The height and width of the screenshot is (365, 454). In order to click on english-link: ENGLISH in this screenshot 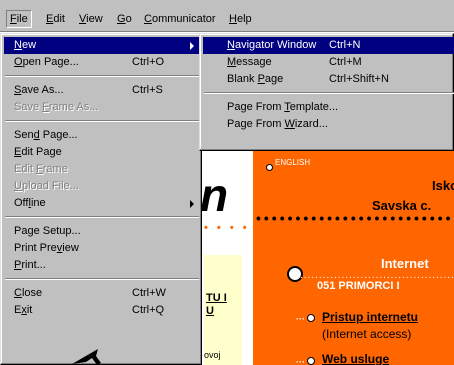, I will do `click(292, 162)`.